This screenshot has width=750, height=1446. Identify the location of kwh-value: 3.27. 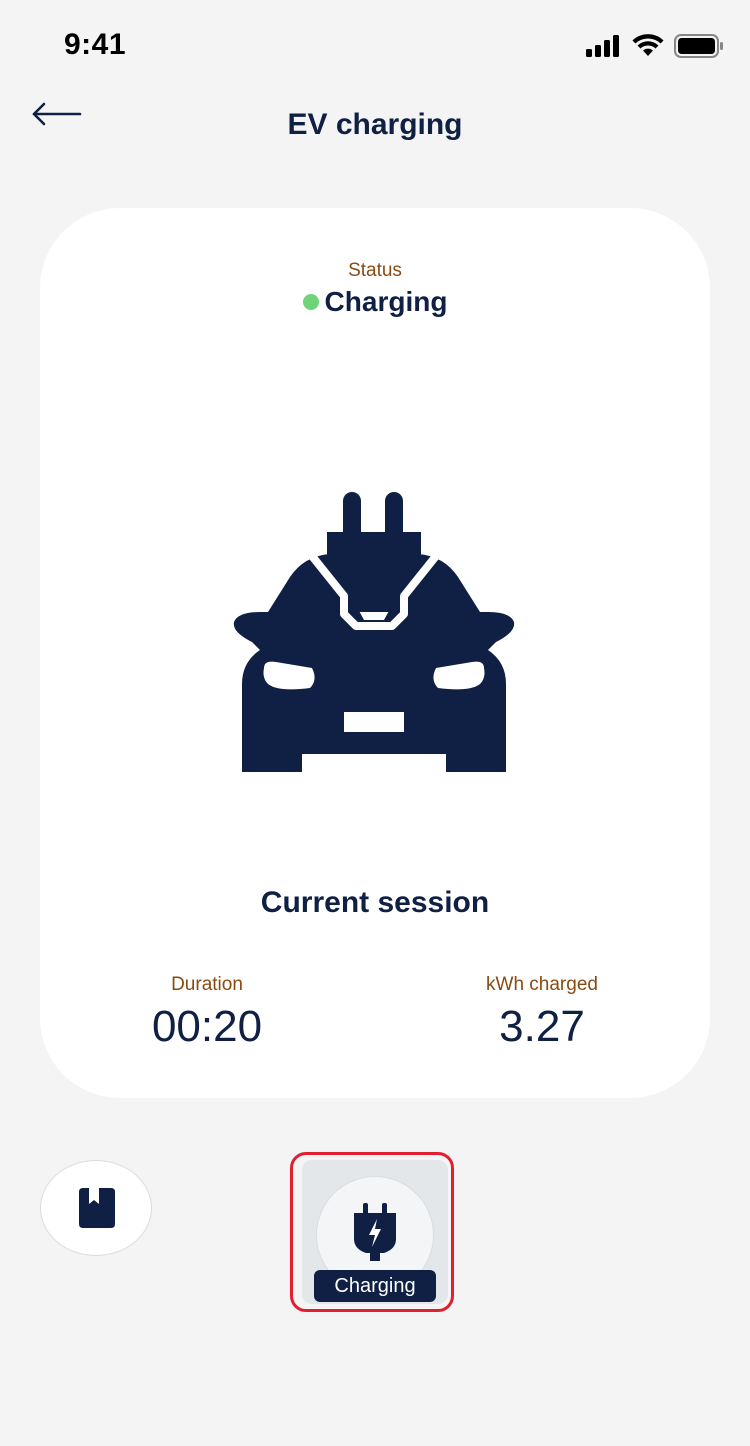
(542, 1026).